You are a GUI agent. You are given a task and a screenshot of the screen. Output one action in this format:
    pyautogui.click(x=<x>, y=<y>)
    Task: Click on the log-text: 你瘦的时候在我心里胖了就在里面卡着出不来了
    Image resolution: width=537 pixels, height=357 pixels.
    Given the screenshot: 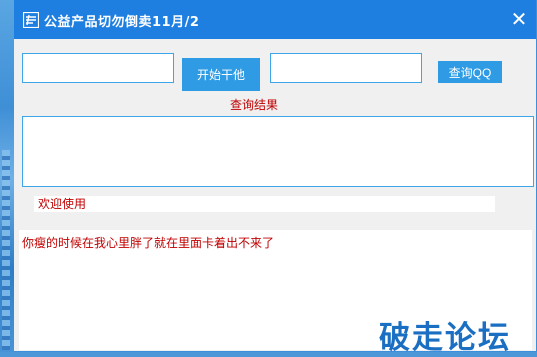 What is the action you would take?
    pyautogui.click(x=148, y=243)
    